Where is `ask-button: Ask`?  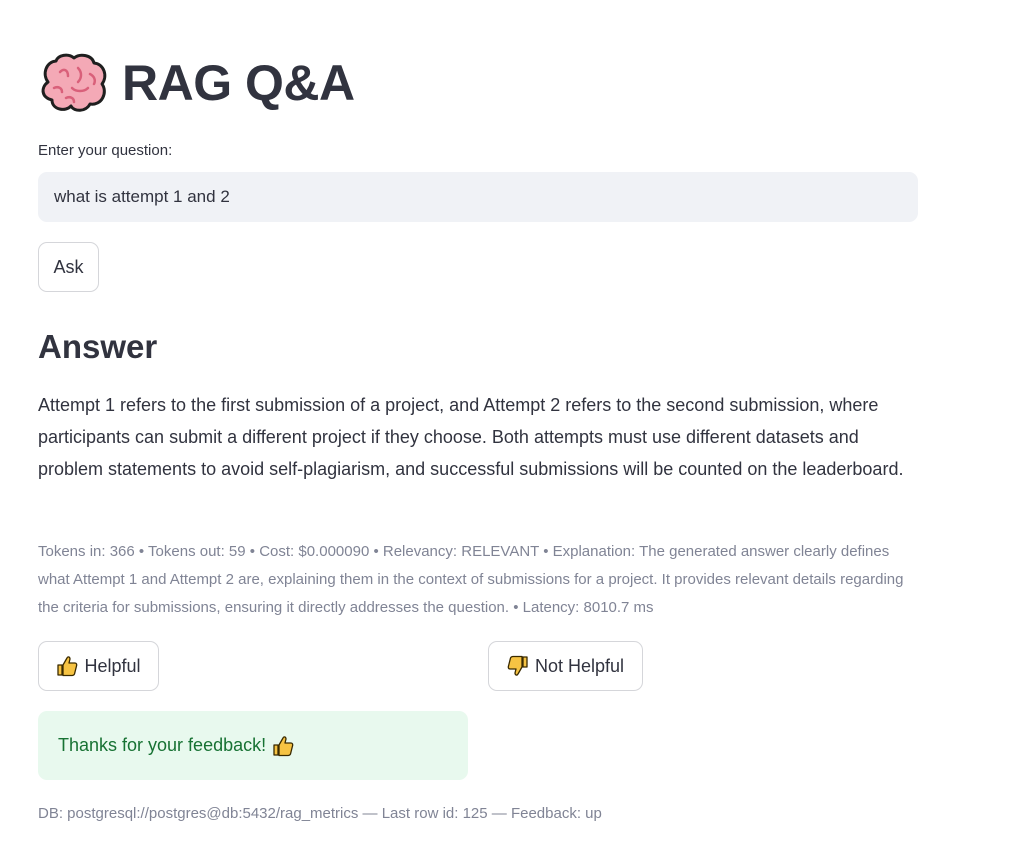
ask-button: Ask is located at coordinates (68, 267).